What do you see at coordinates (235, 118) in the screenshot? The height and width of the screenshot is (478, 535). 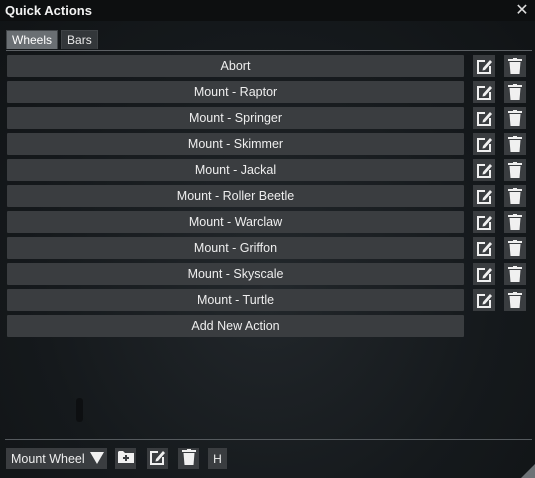 I see `action-button: Mount - Springer` at bounding box center [235, 118].